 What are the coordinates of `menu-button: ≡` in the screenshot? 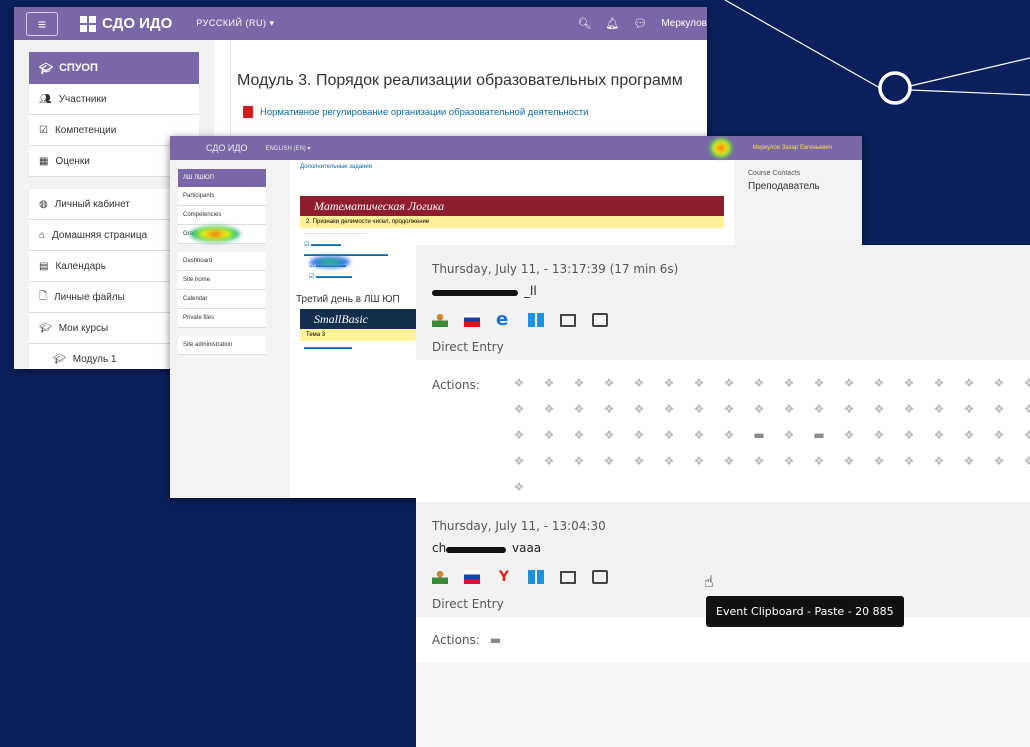 It's located at (42, 23).